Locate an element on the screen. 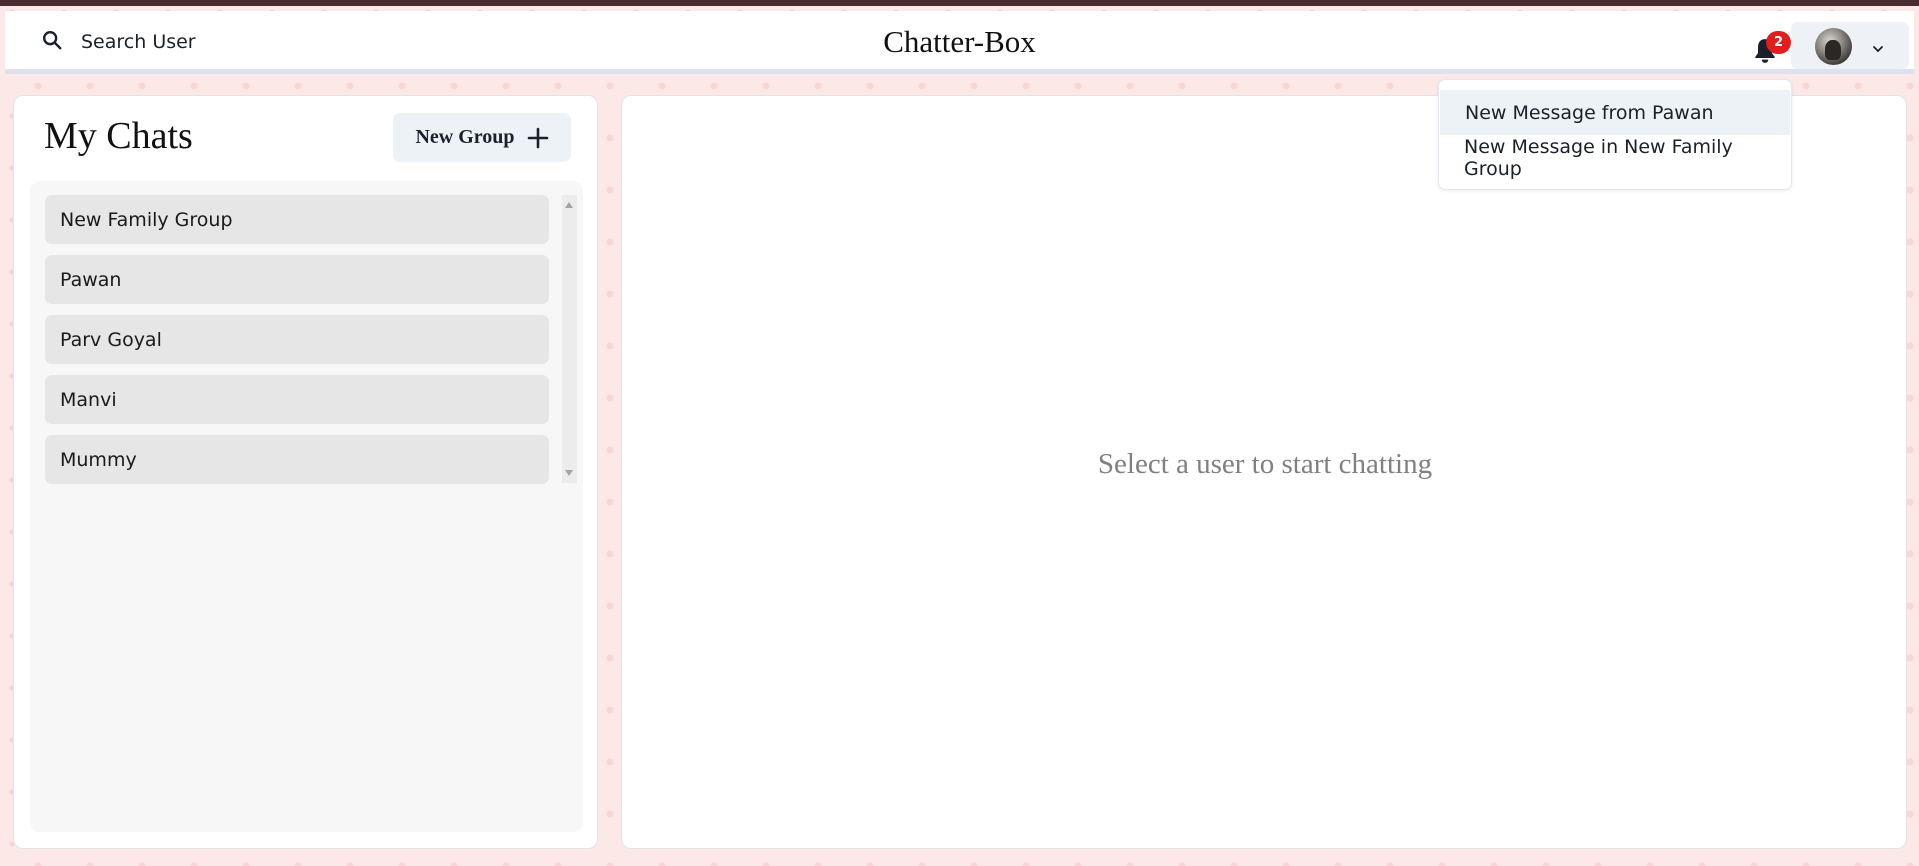 The width and height of the screenshot is (1919, 866). plus-icon is located at coordinates (538, 138).